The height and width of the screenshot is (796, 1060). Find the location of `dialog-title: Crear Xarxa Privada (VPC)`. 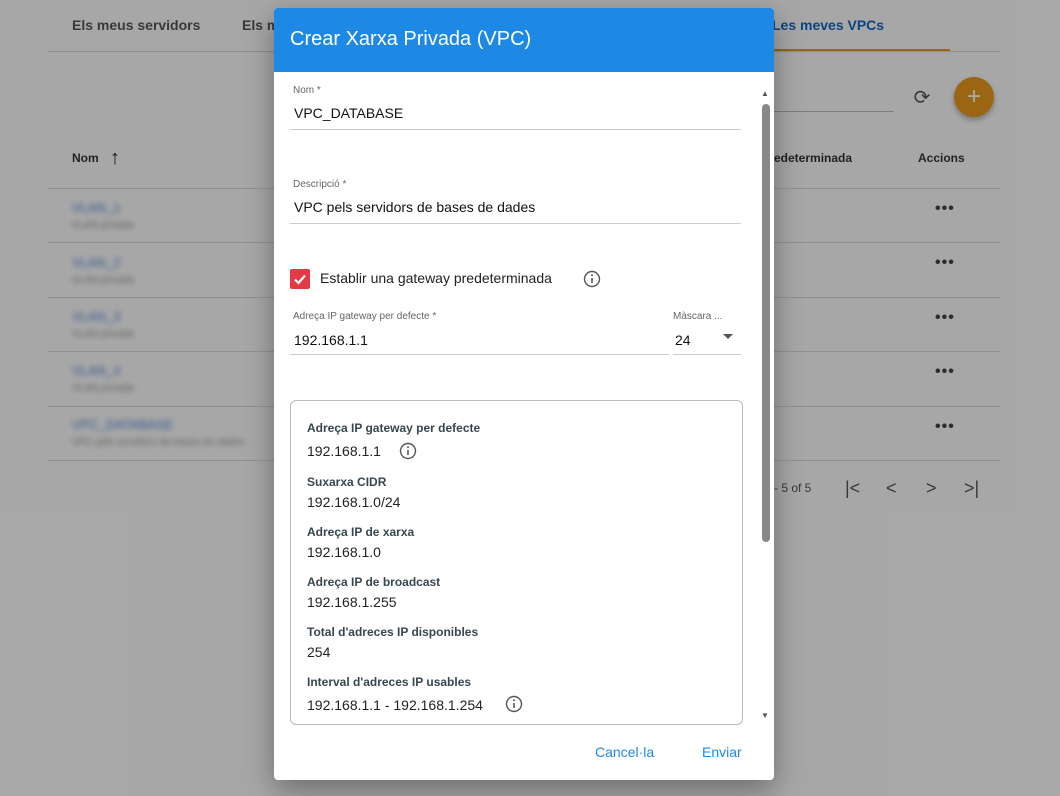

dialog-title: Crear Xarxa Privada (VPC) is located at coordinates (411, 39).